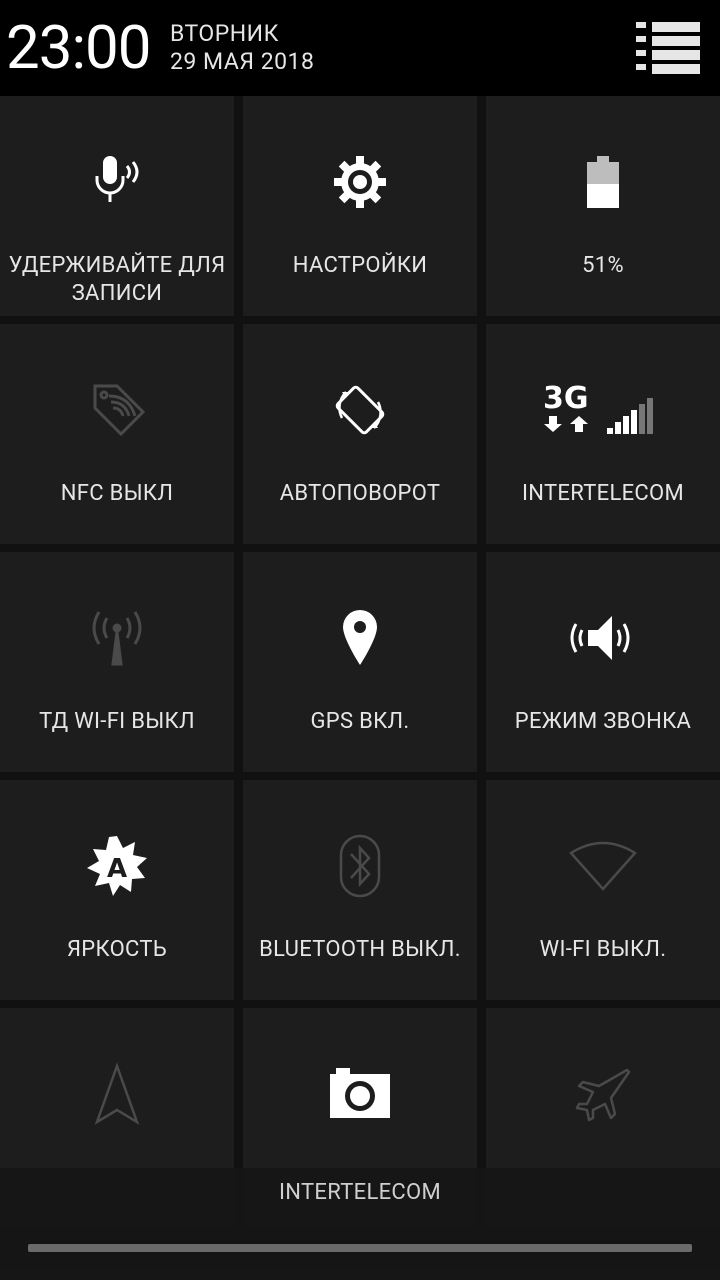 The image size is (720, 1280). What do you see at coordinates (360, 410) in the screenshot?
I see `auto-rotate-icon` at bounding box center [360, 410].